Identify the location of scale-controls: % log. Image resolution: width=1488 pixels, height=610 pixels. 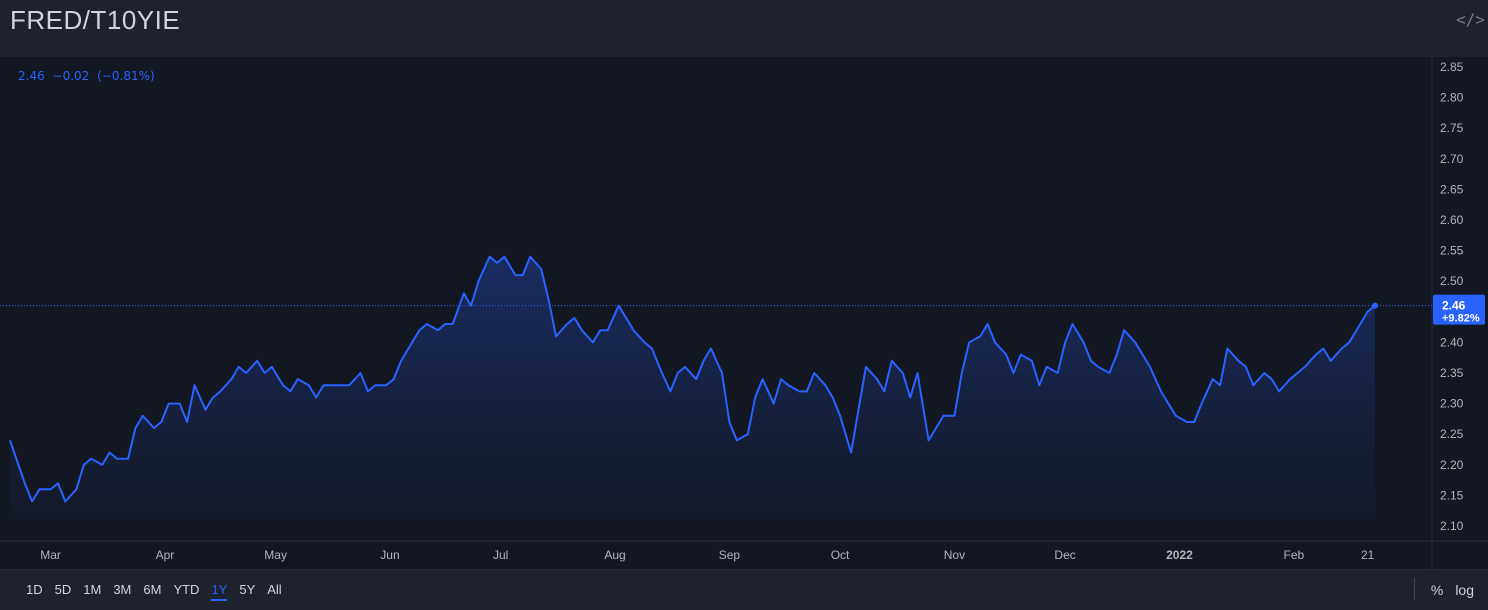
(1452, 590).